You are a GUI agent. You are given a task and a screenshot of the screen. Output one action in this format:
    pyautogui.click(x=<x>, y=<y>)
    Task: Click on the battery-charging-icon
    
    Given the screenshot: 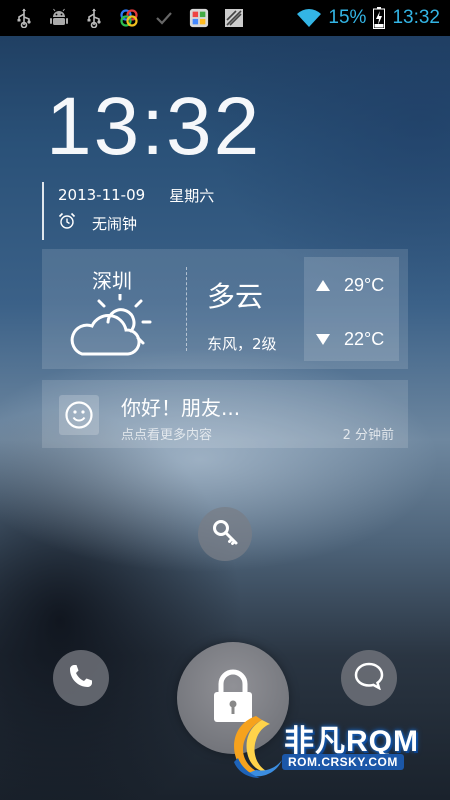 What is the action you would take?
    pyautogui.click(x=379, y=18)
    